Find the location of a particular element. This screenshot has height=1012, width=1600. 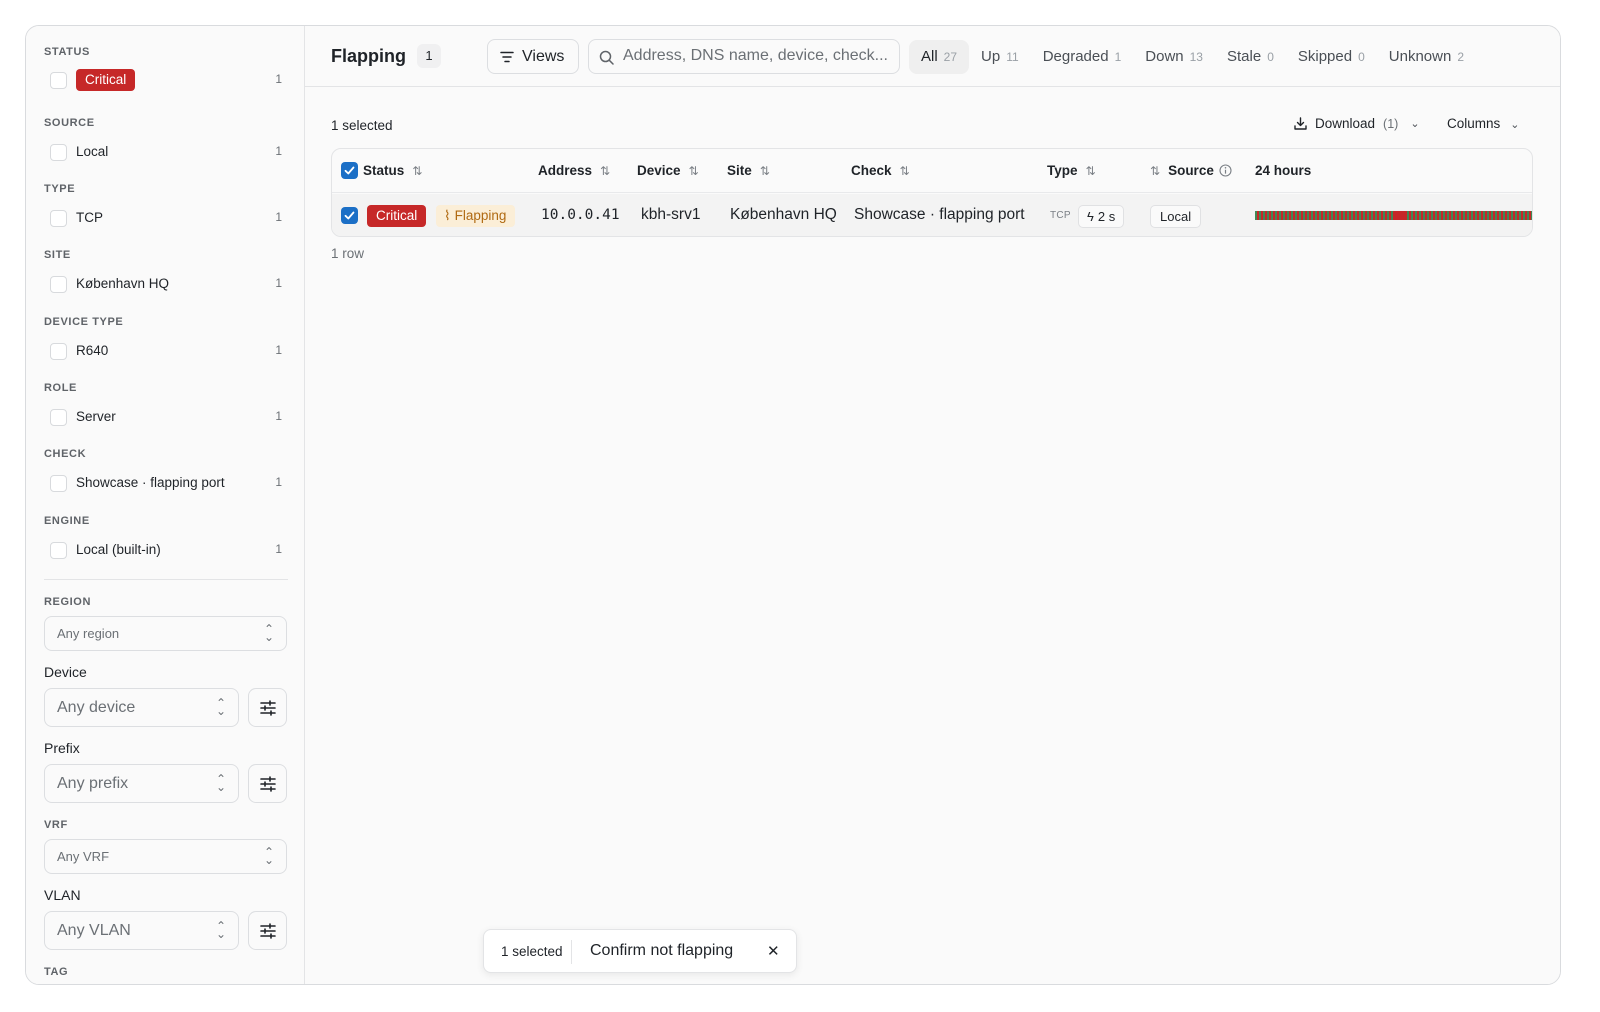

tab-down: Down 13 is located at coordinates (1174, 57).